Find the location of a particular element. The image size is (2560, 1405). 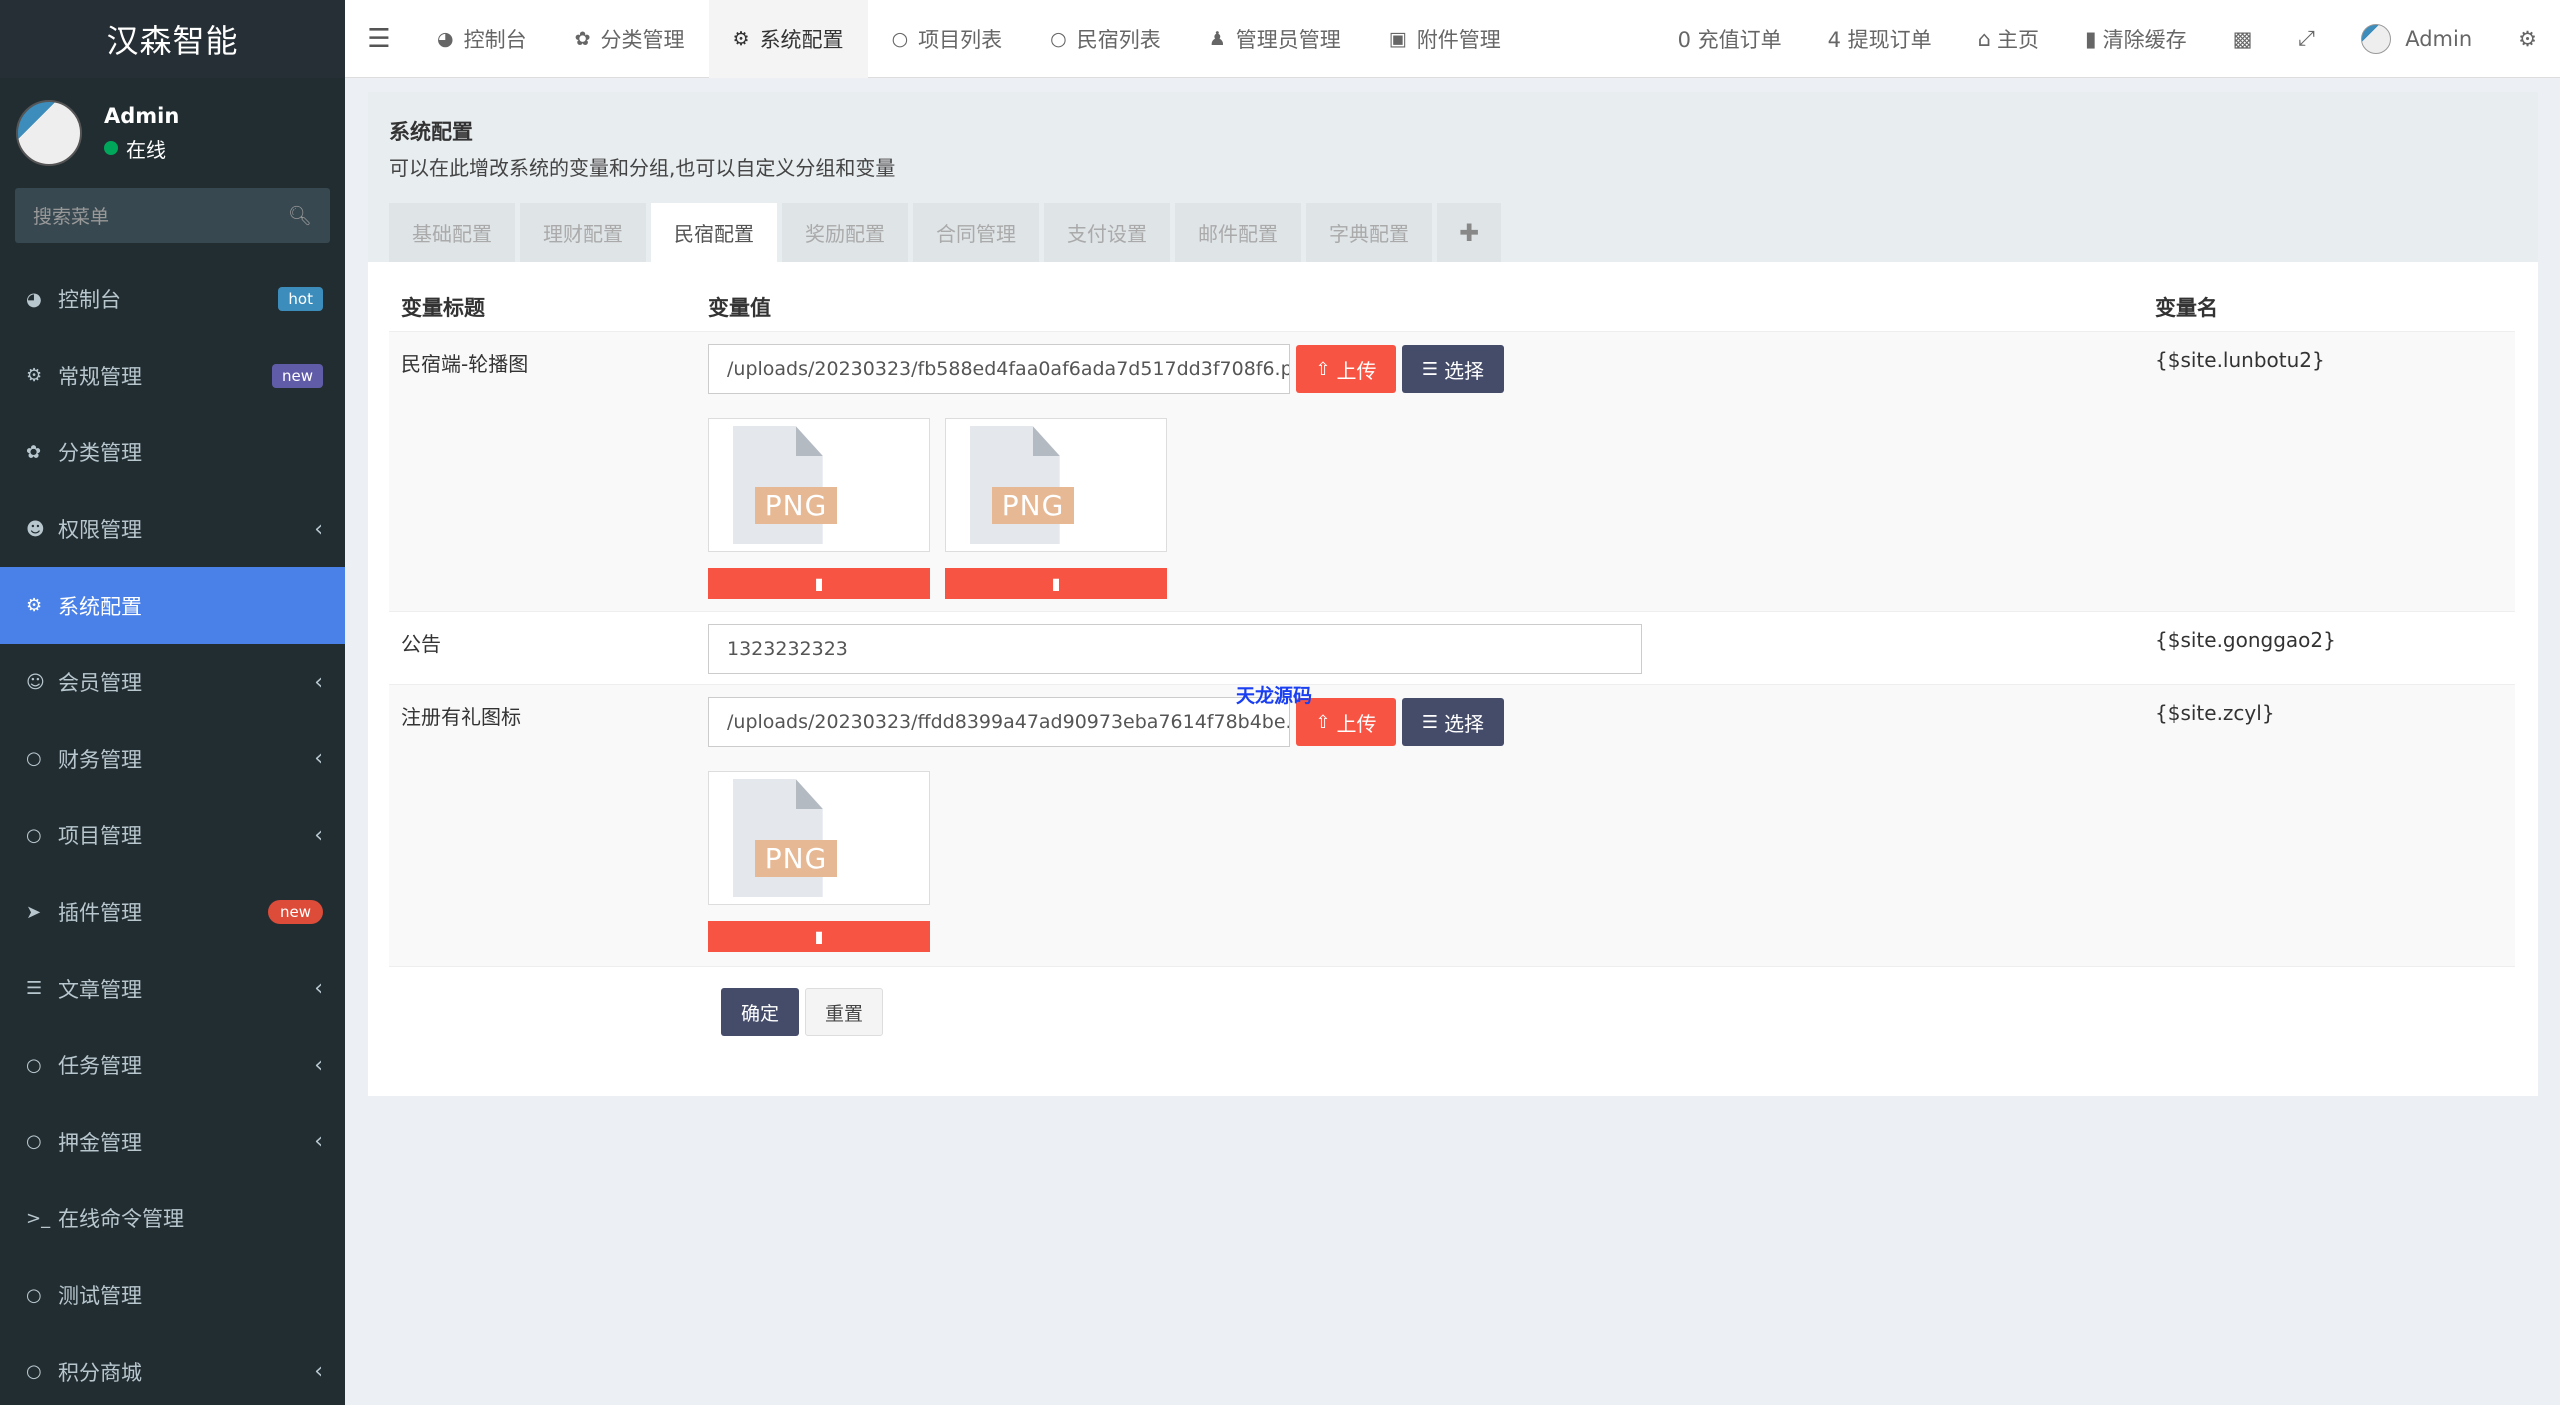

fullscreen-icon: ⤢ is located at coordinates (2306, 38).